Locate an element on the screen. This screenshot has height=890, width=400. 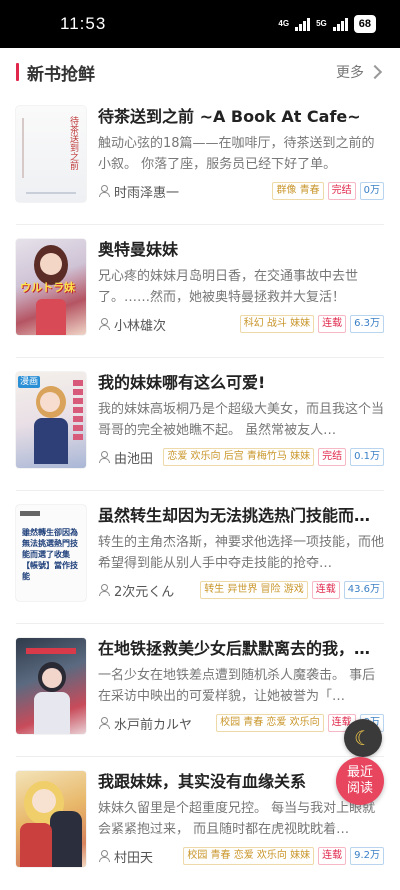
genre-tags: 转生 异世界 冒险 游戏 is located at coordinates (254, 590).